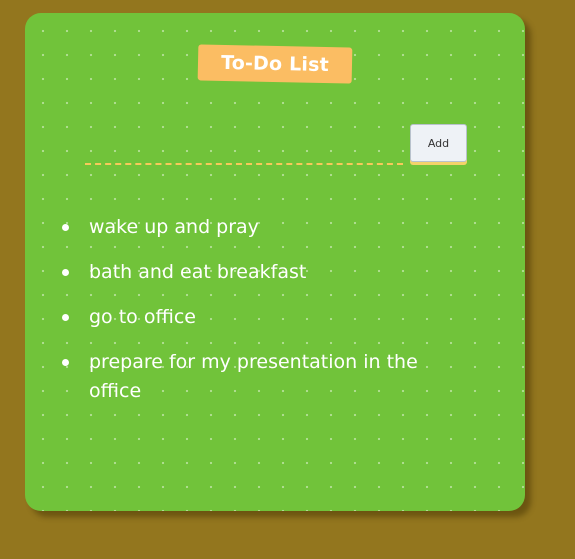 This screenshot has height=559, width=575. I want to click on todo-item-text: wake up and pray, so click(174, 227).